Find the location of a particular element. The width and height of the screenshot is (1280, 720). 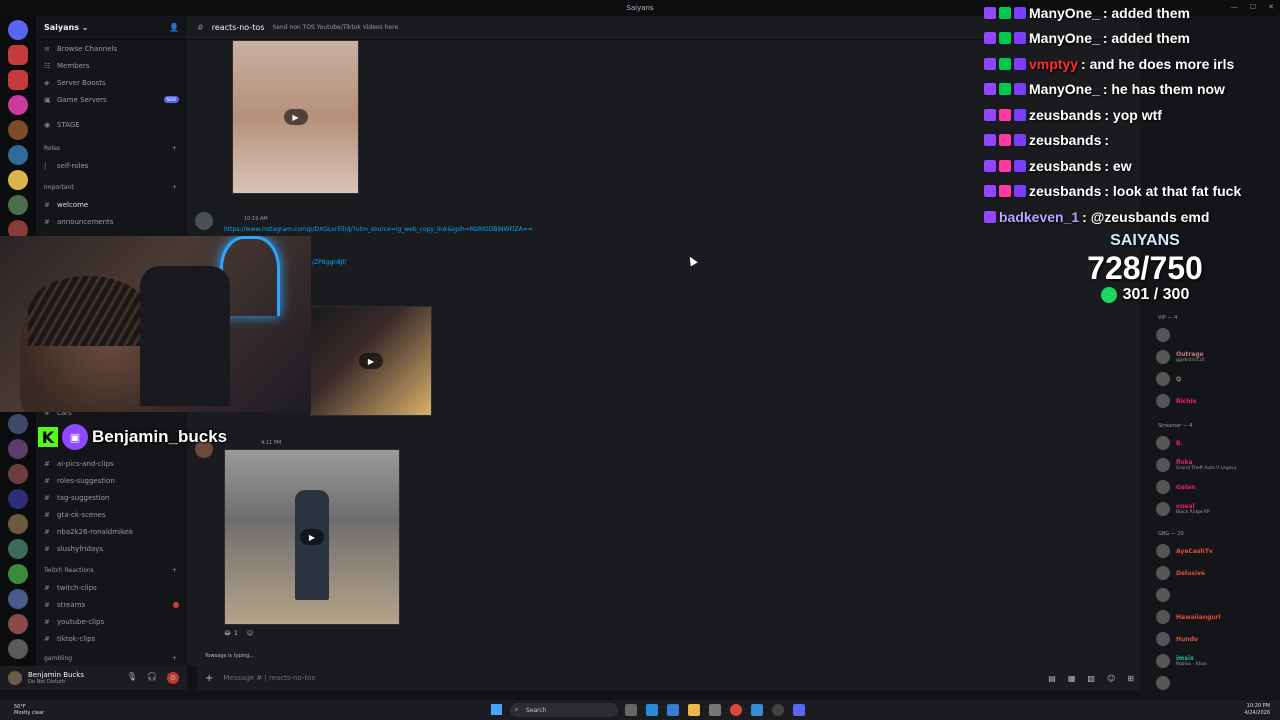

category-roles: Roles + is located at coordinates (111, 148).